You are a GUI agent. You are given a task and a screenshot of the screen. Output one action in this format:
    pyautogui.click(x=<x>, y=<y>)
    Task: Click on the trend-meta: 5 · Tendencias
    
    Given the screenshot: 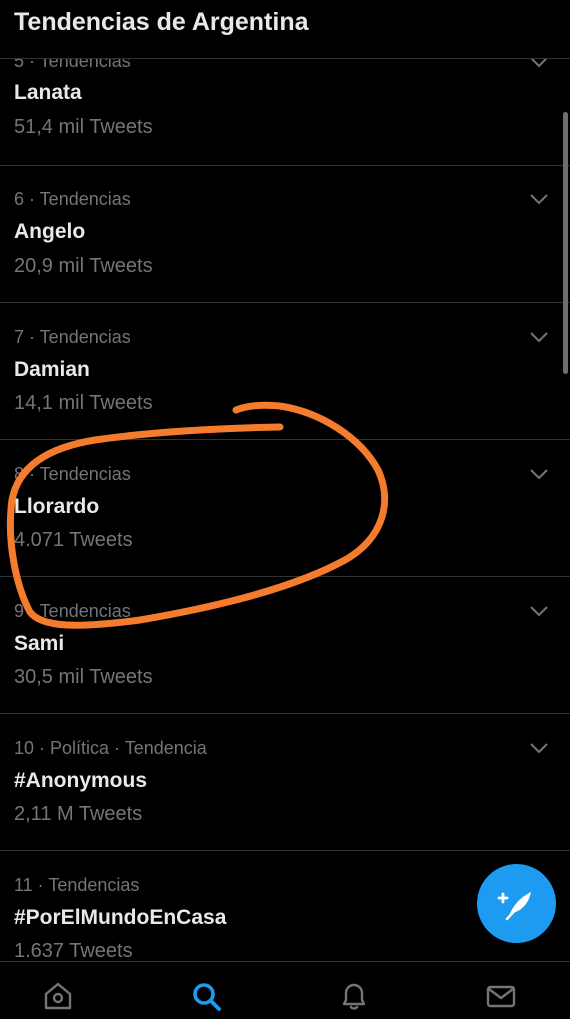 What is the action you would take?
    pyautogui.click(x=72, y=65)
    